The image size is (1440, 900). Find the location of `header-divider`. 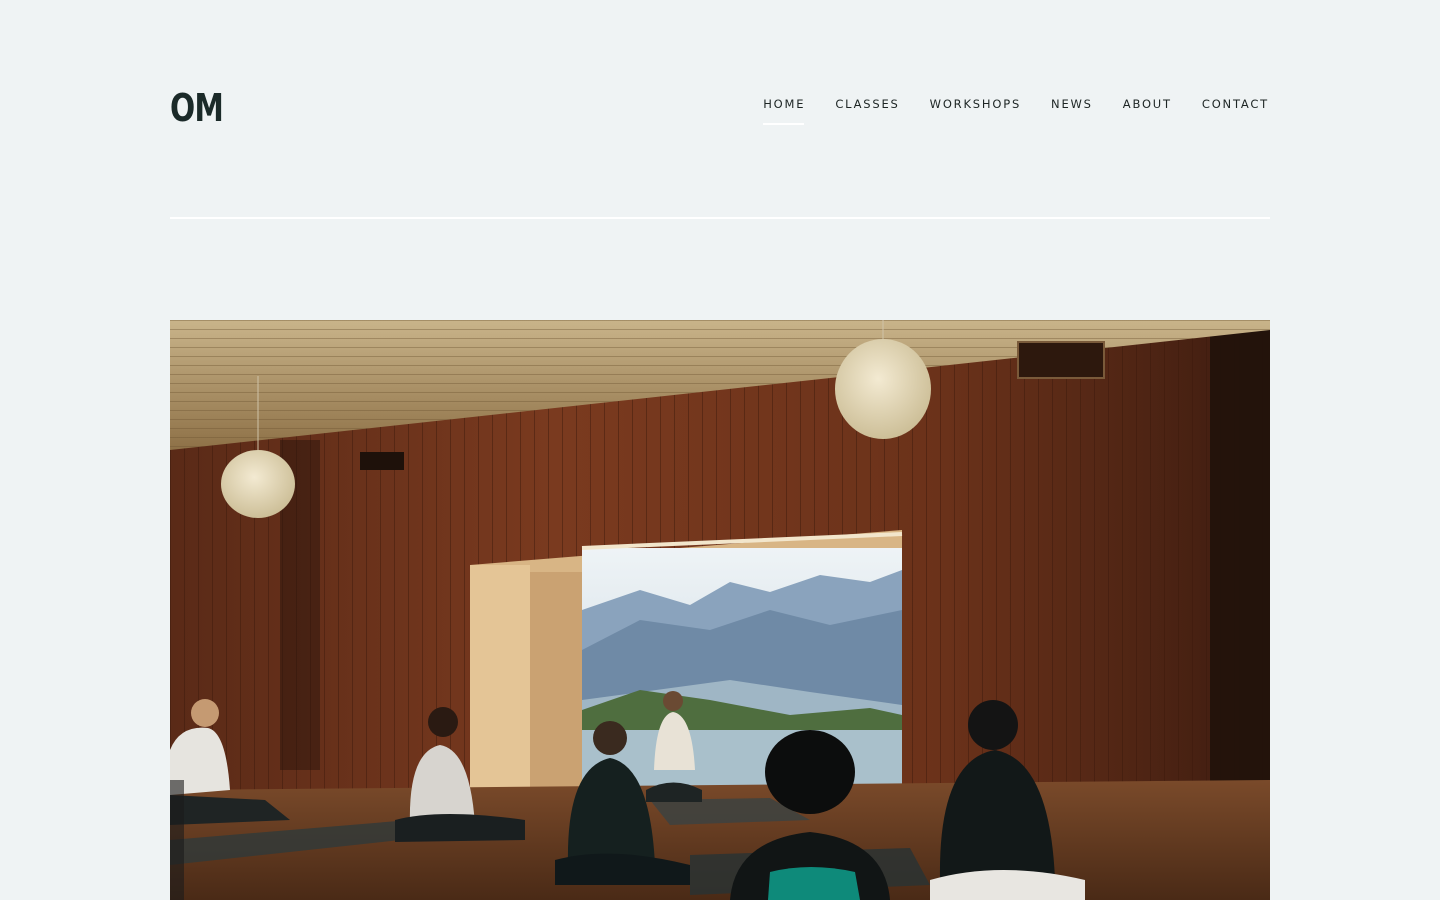

header-divider is located at coordinates (720, 218).